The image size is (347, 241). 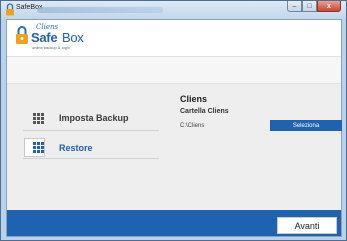 I want to click on logo-lock-icon, so click(x=22, y=35).